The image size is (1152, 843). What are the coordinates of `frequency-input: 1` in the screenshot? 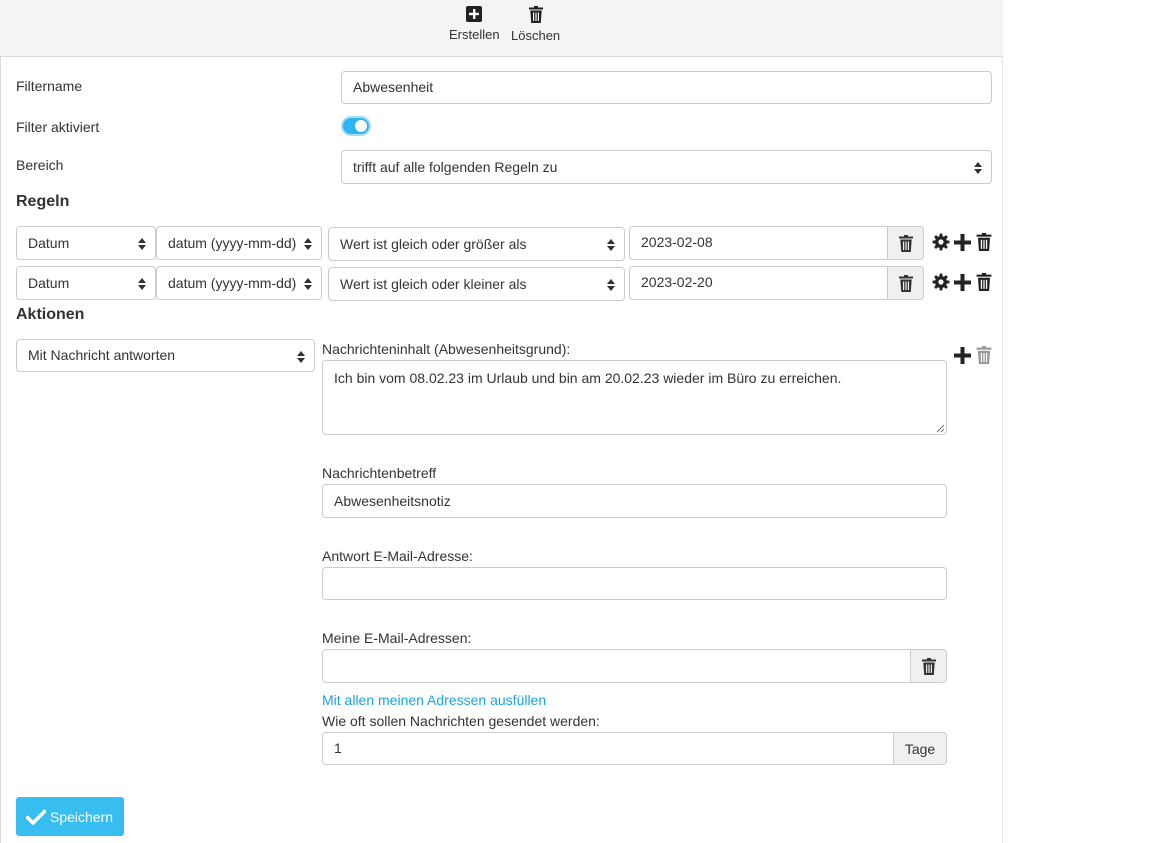 It's located at (608, 748).